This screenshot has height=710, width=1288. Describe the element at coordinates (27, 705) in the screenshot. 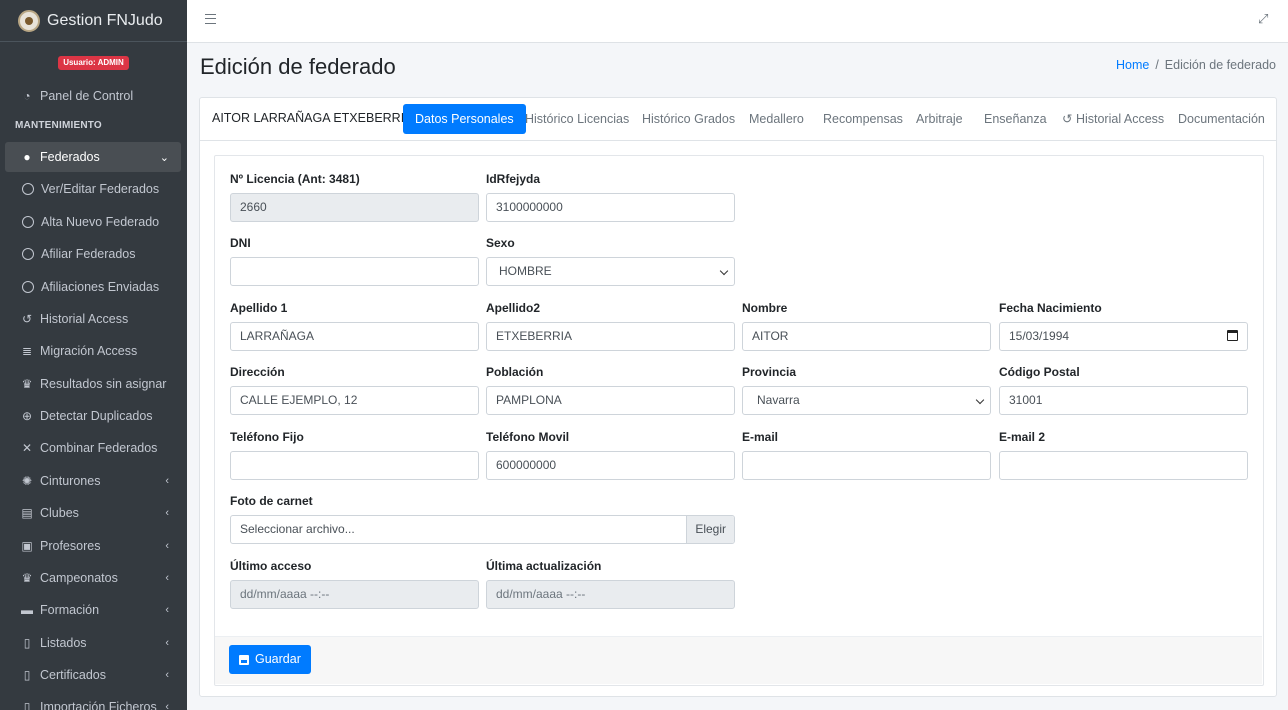

I see `file-import-icon: ▯` at that location.